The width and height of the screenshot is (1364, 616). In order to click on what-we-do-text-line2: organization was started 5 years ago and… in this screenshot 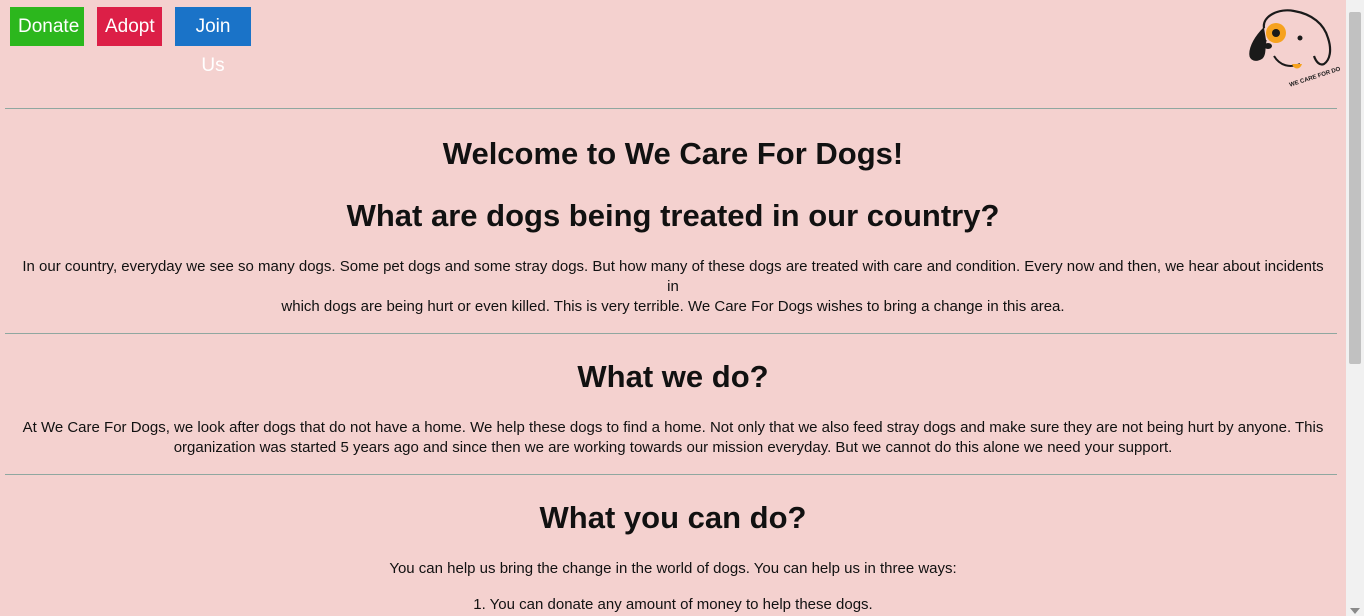, I will do `click(673, 447)`.